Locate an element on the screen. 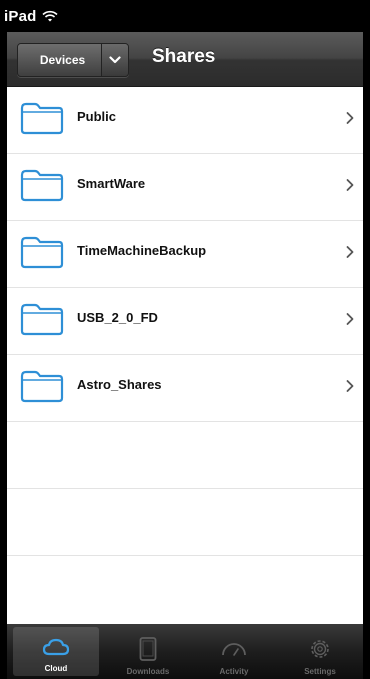 The image size is (370, 679). tab-cloud: Cloud is located at coordinates (56, 651).